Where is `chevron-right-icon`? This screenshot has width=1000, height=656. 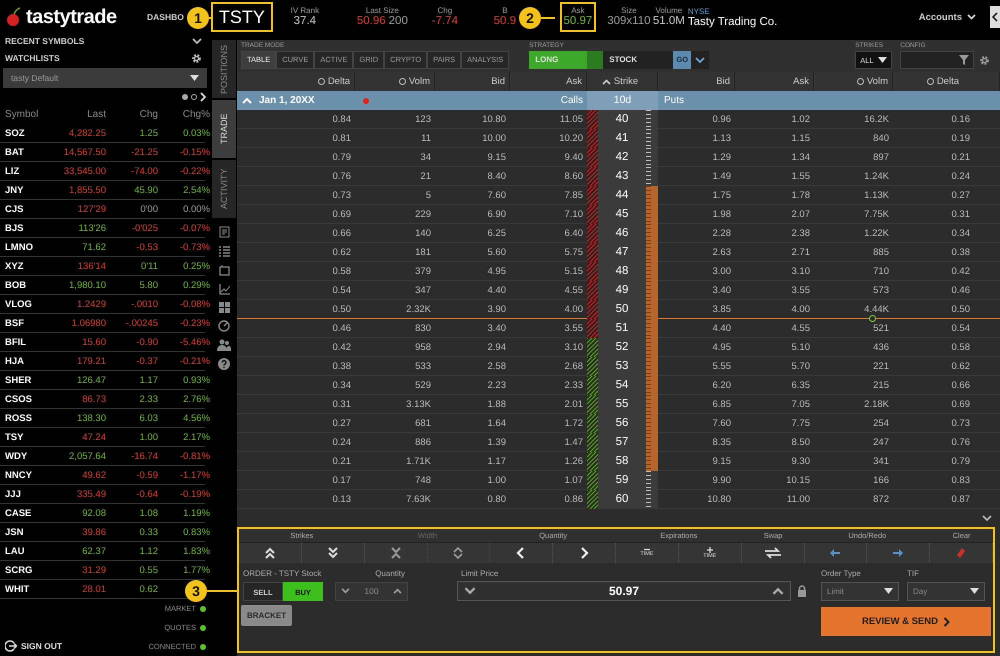 chevron-right-icon is located at coordinates (203, 97).